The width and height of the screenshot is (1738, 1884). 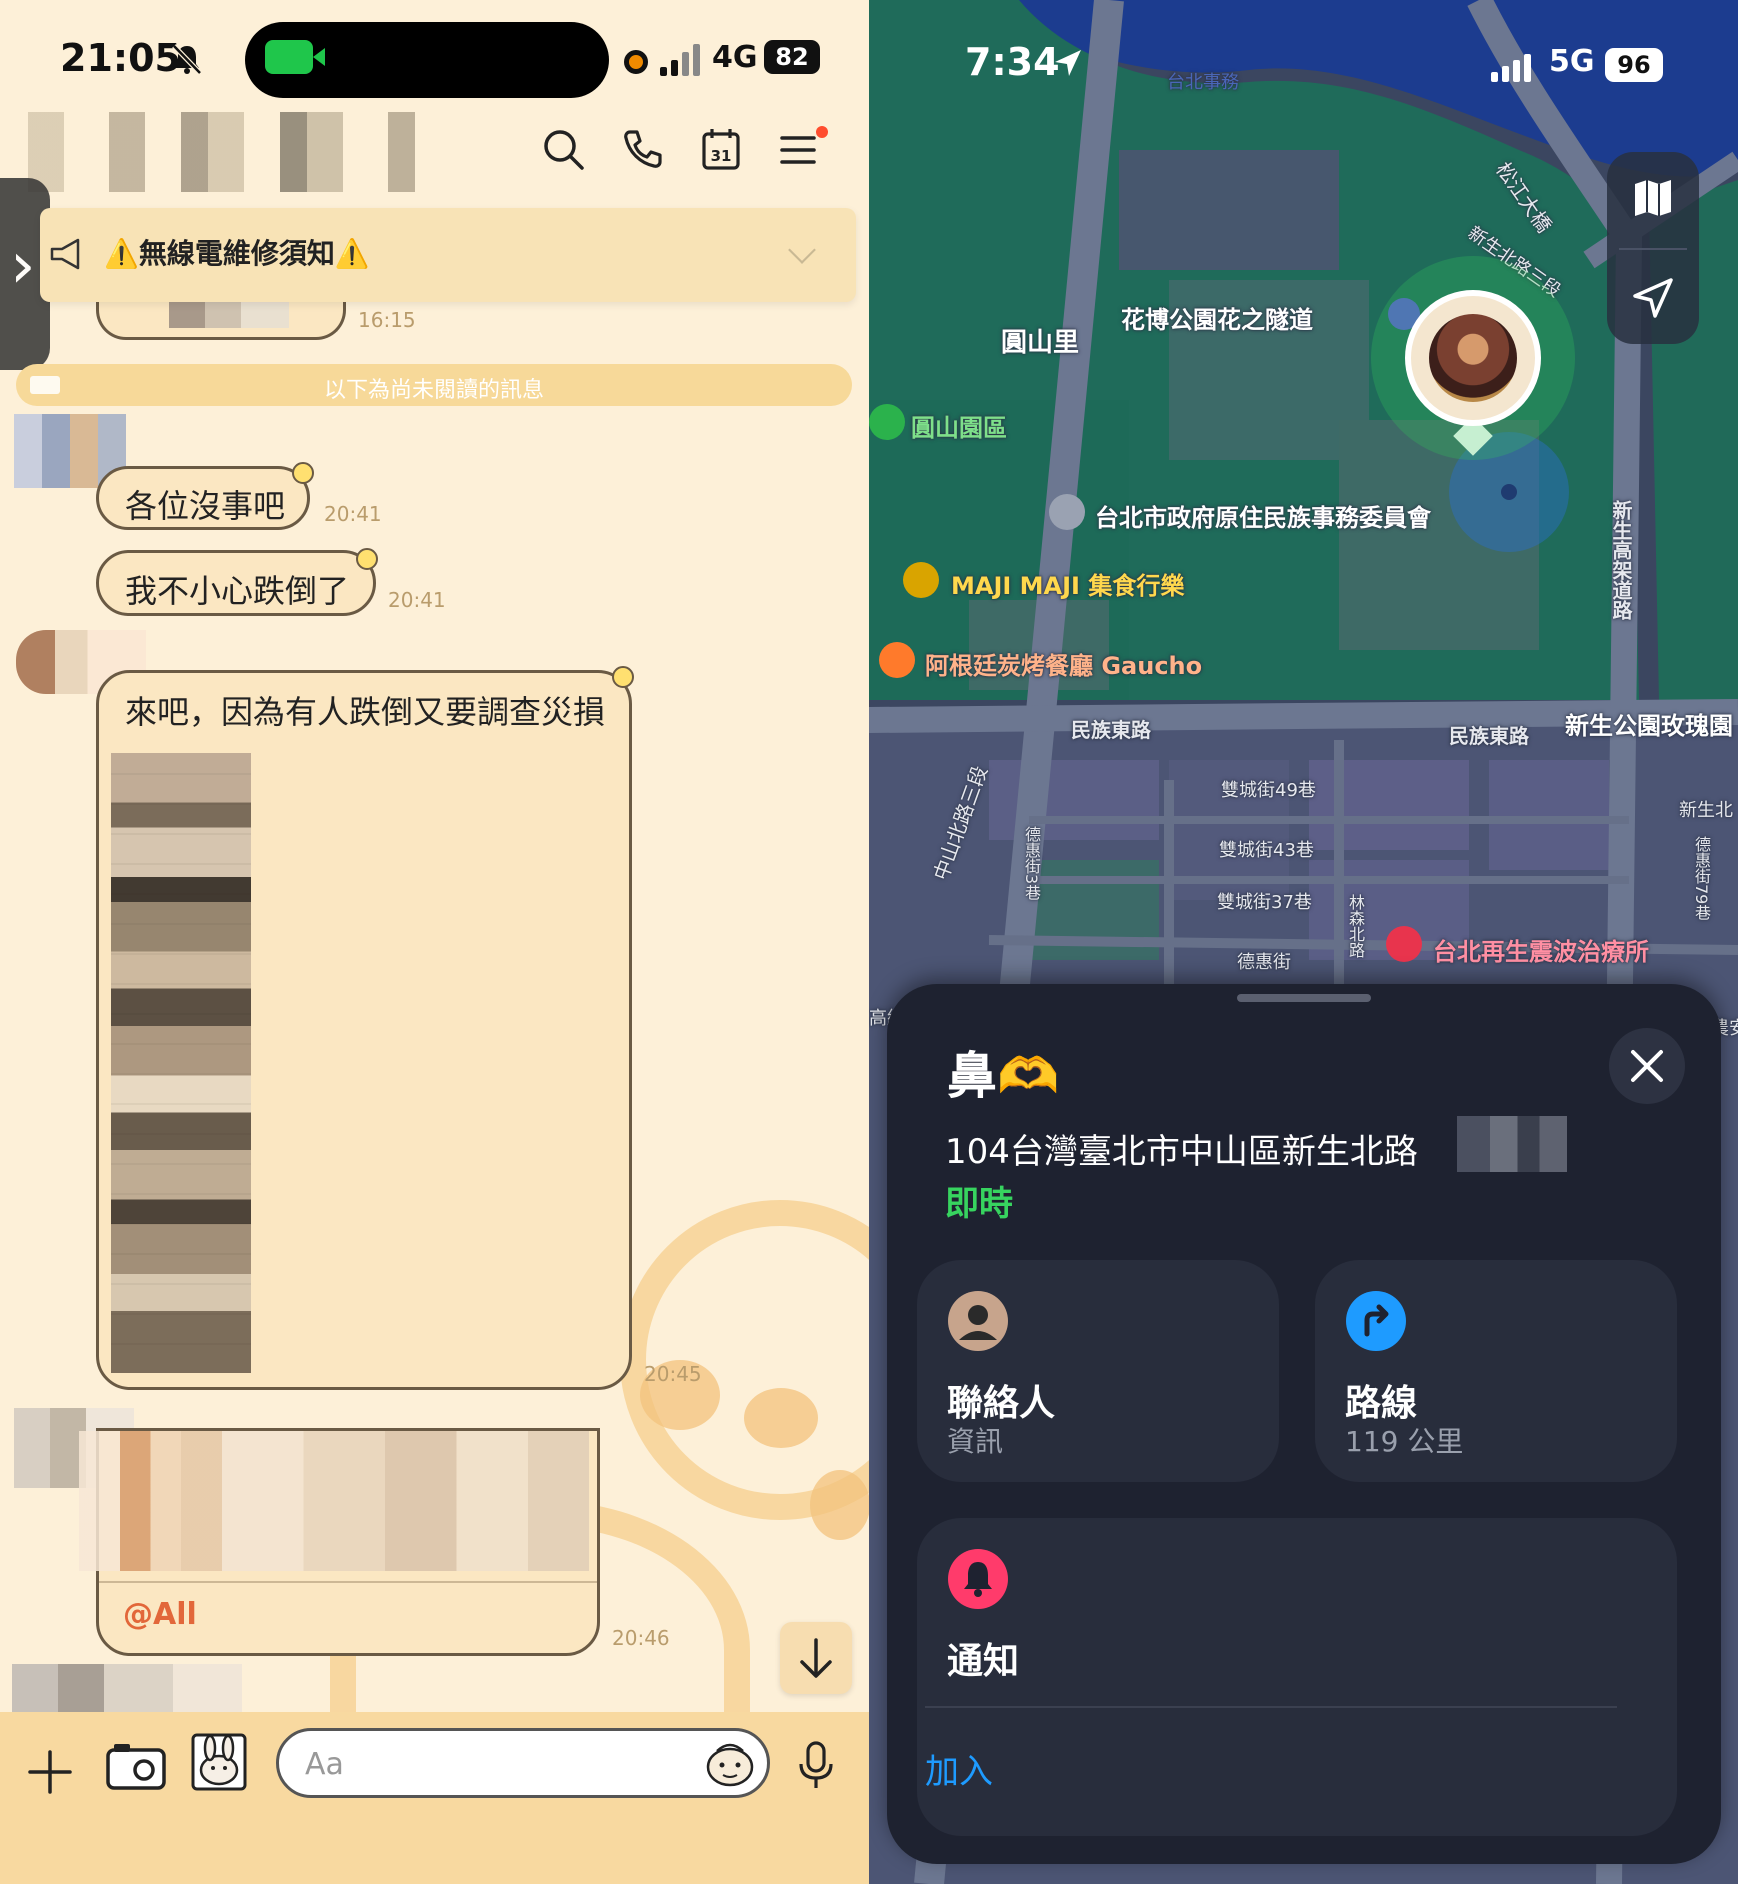 What do you see at coordinates (1040, 343) in the screenshot?
I see `map-label: 圓山里` at bounding box center [1040, 343].